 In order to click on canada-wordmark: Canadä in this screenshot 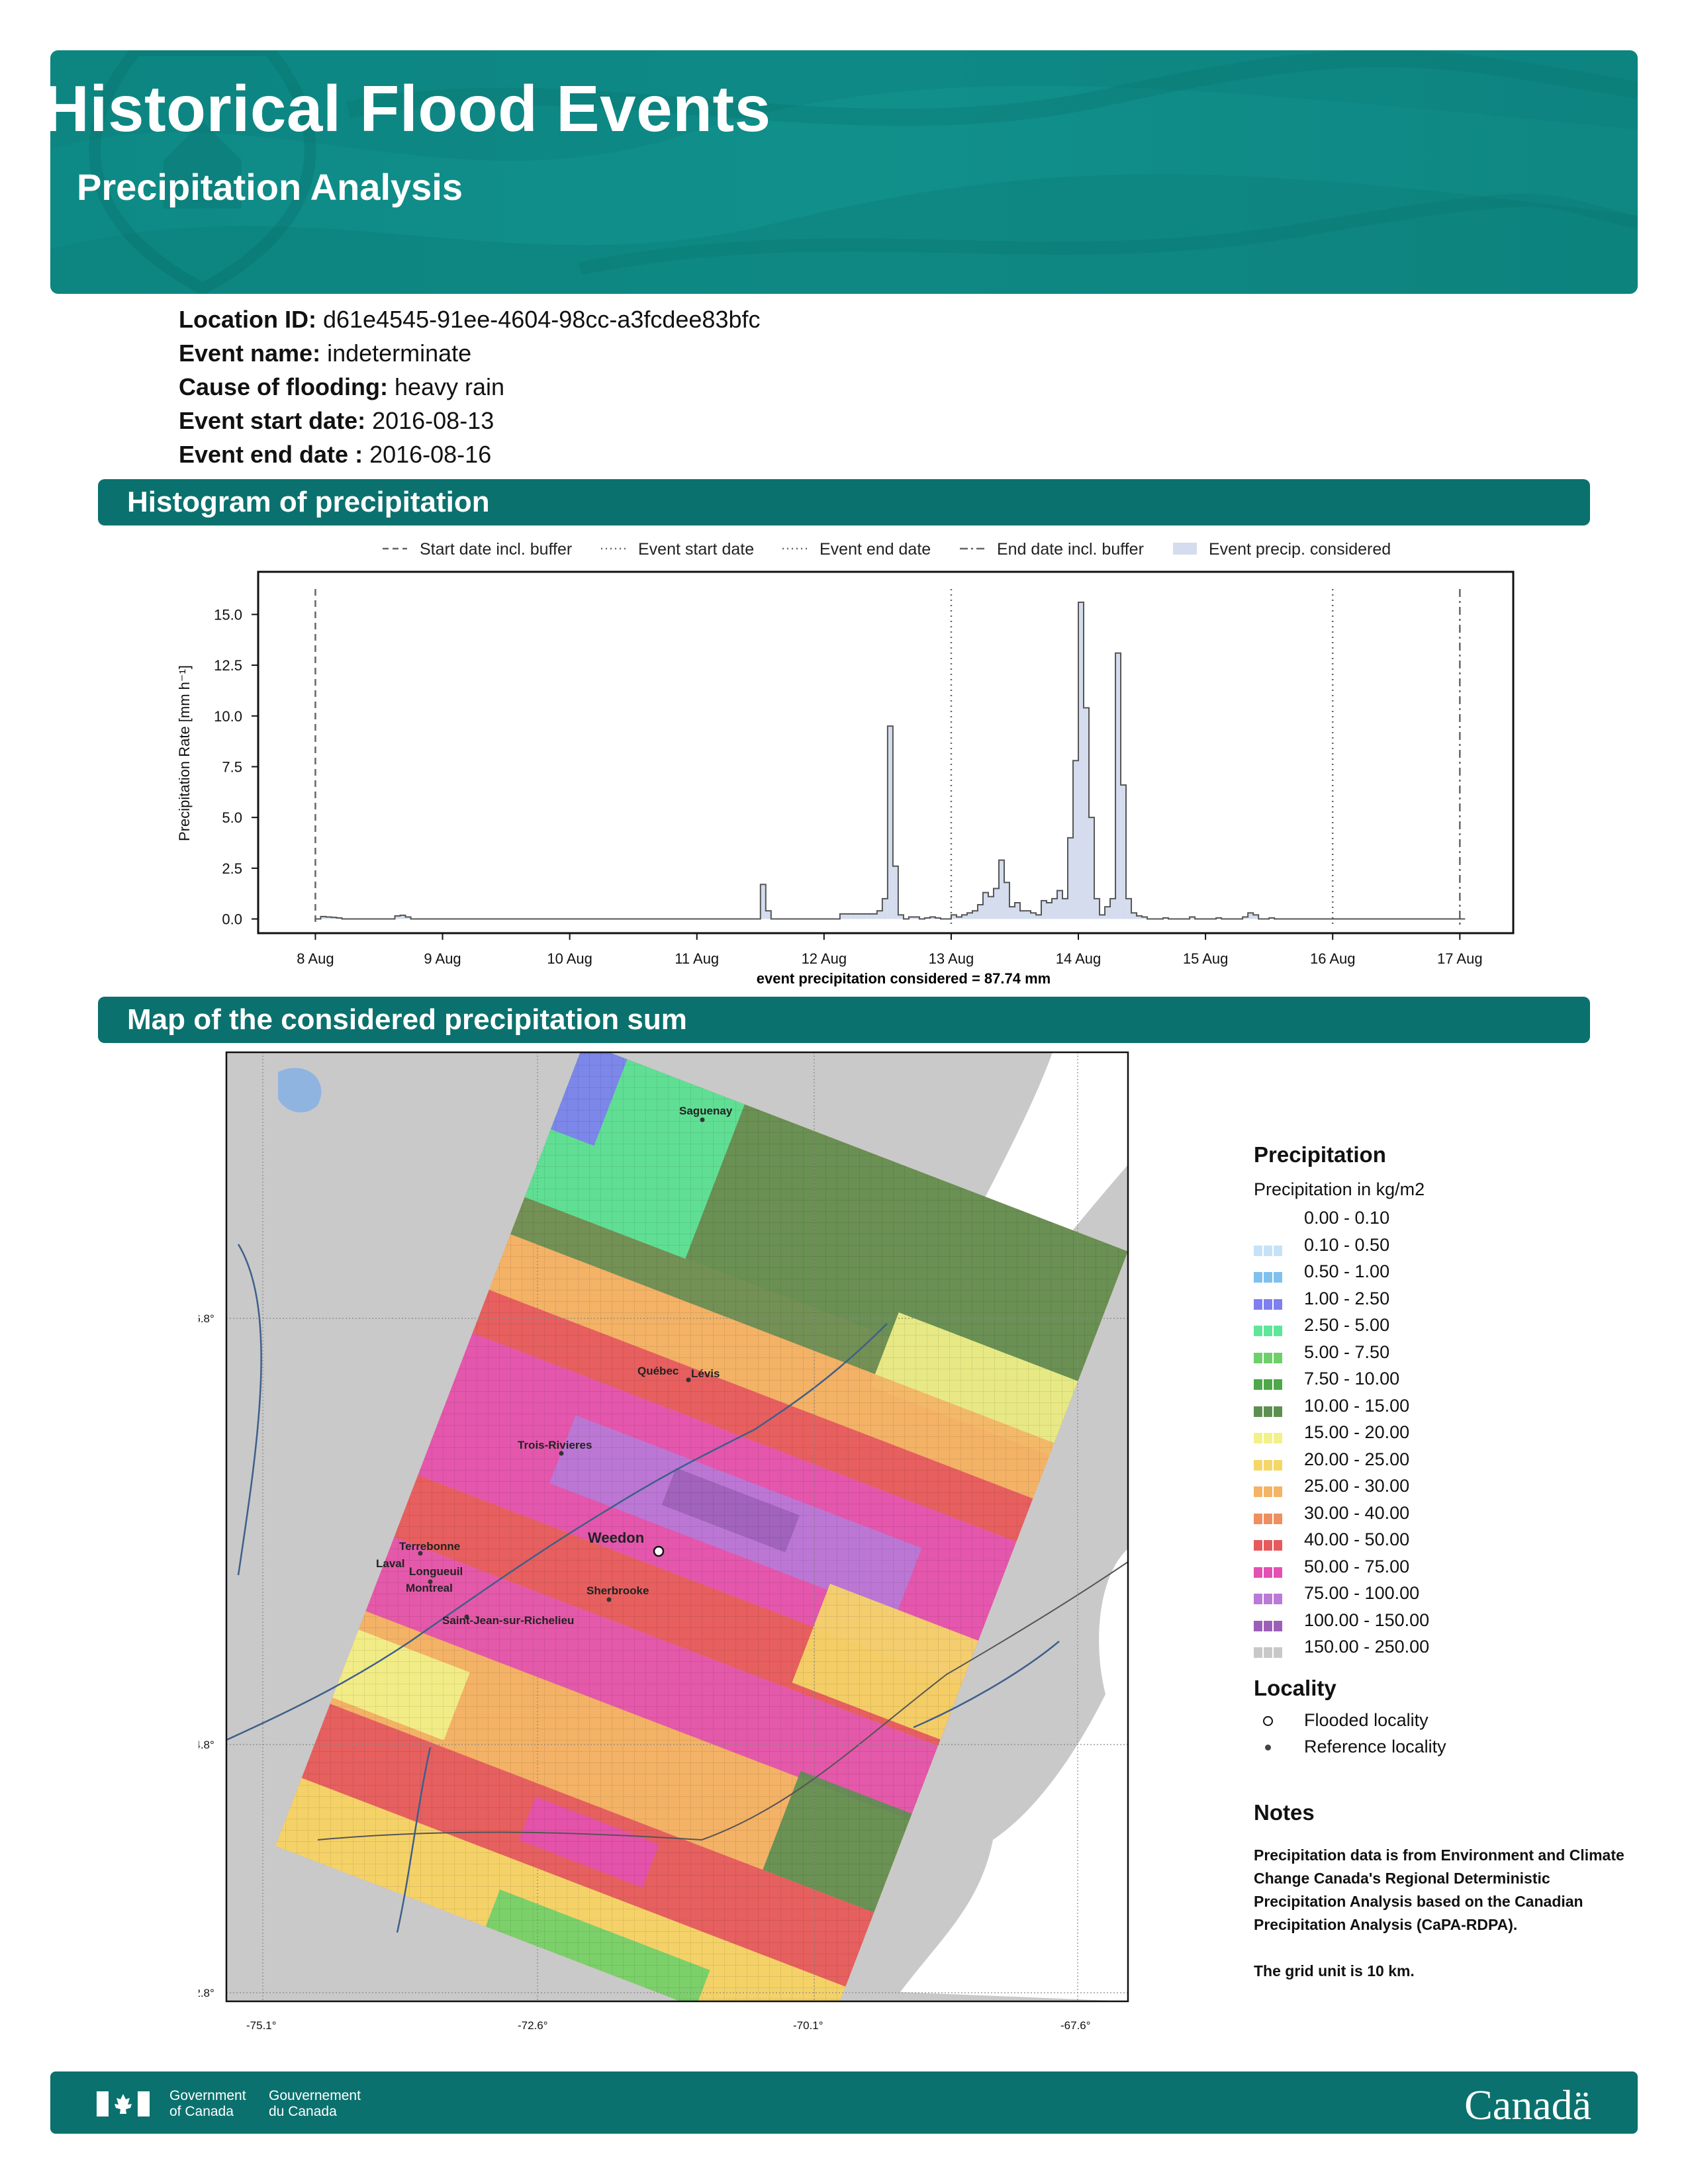, I will do `click(1527, 2104)`.